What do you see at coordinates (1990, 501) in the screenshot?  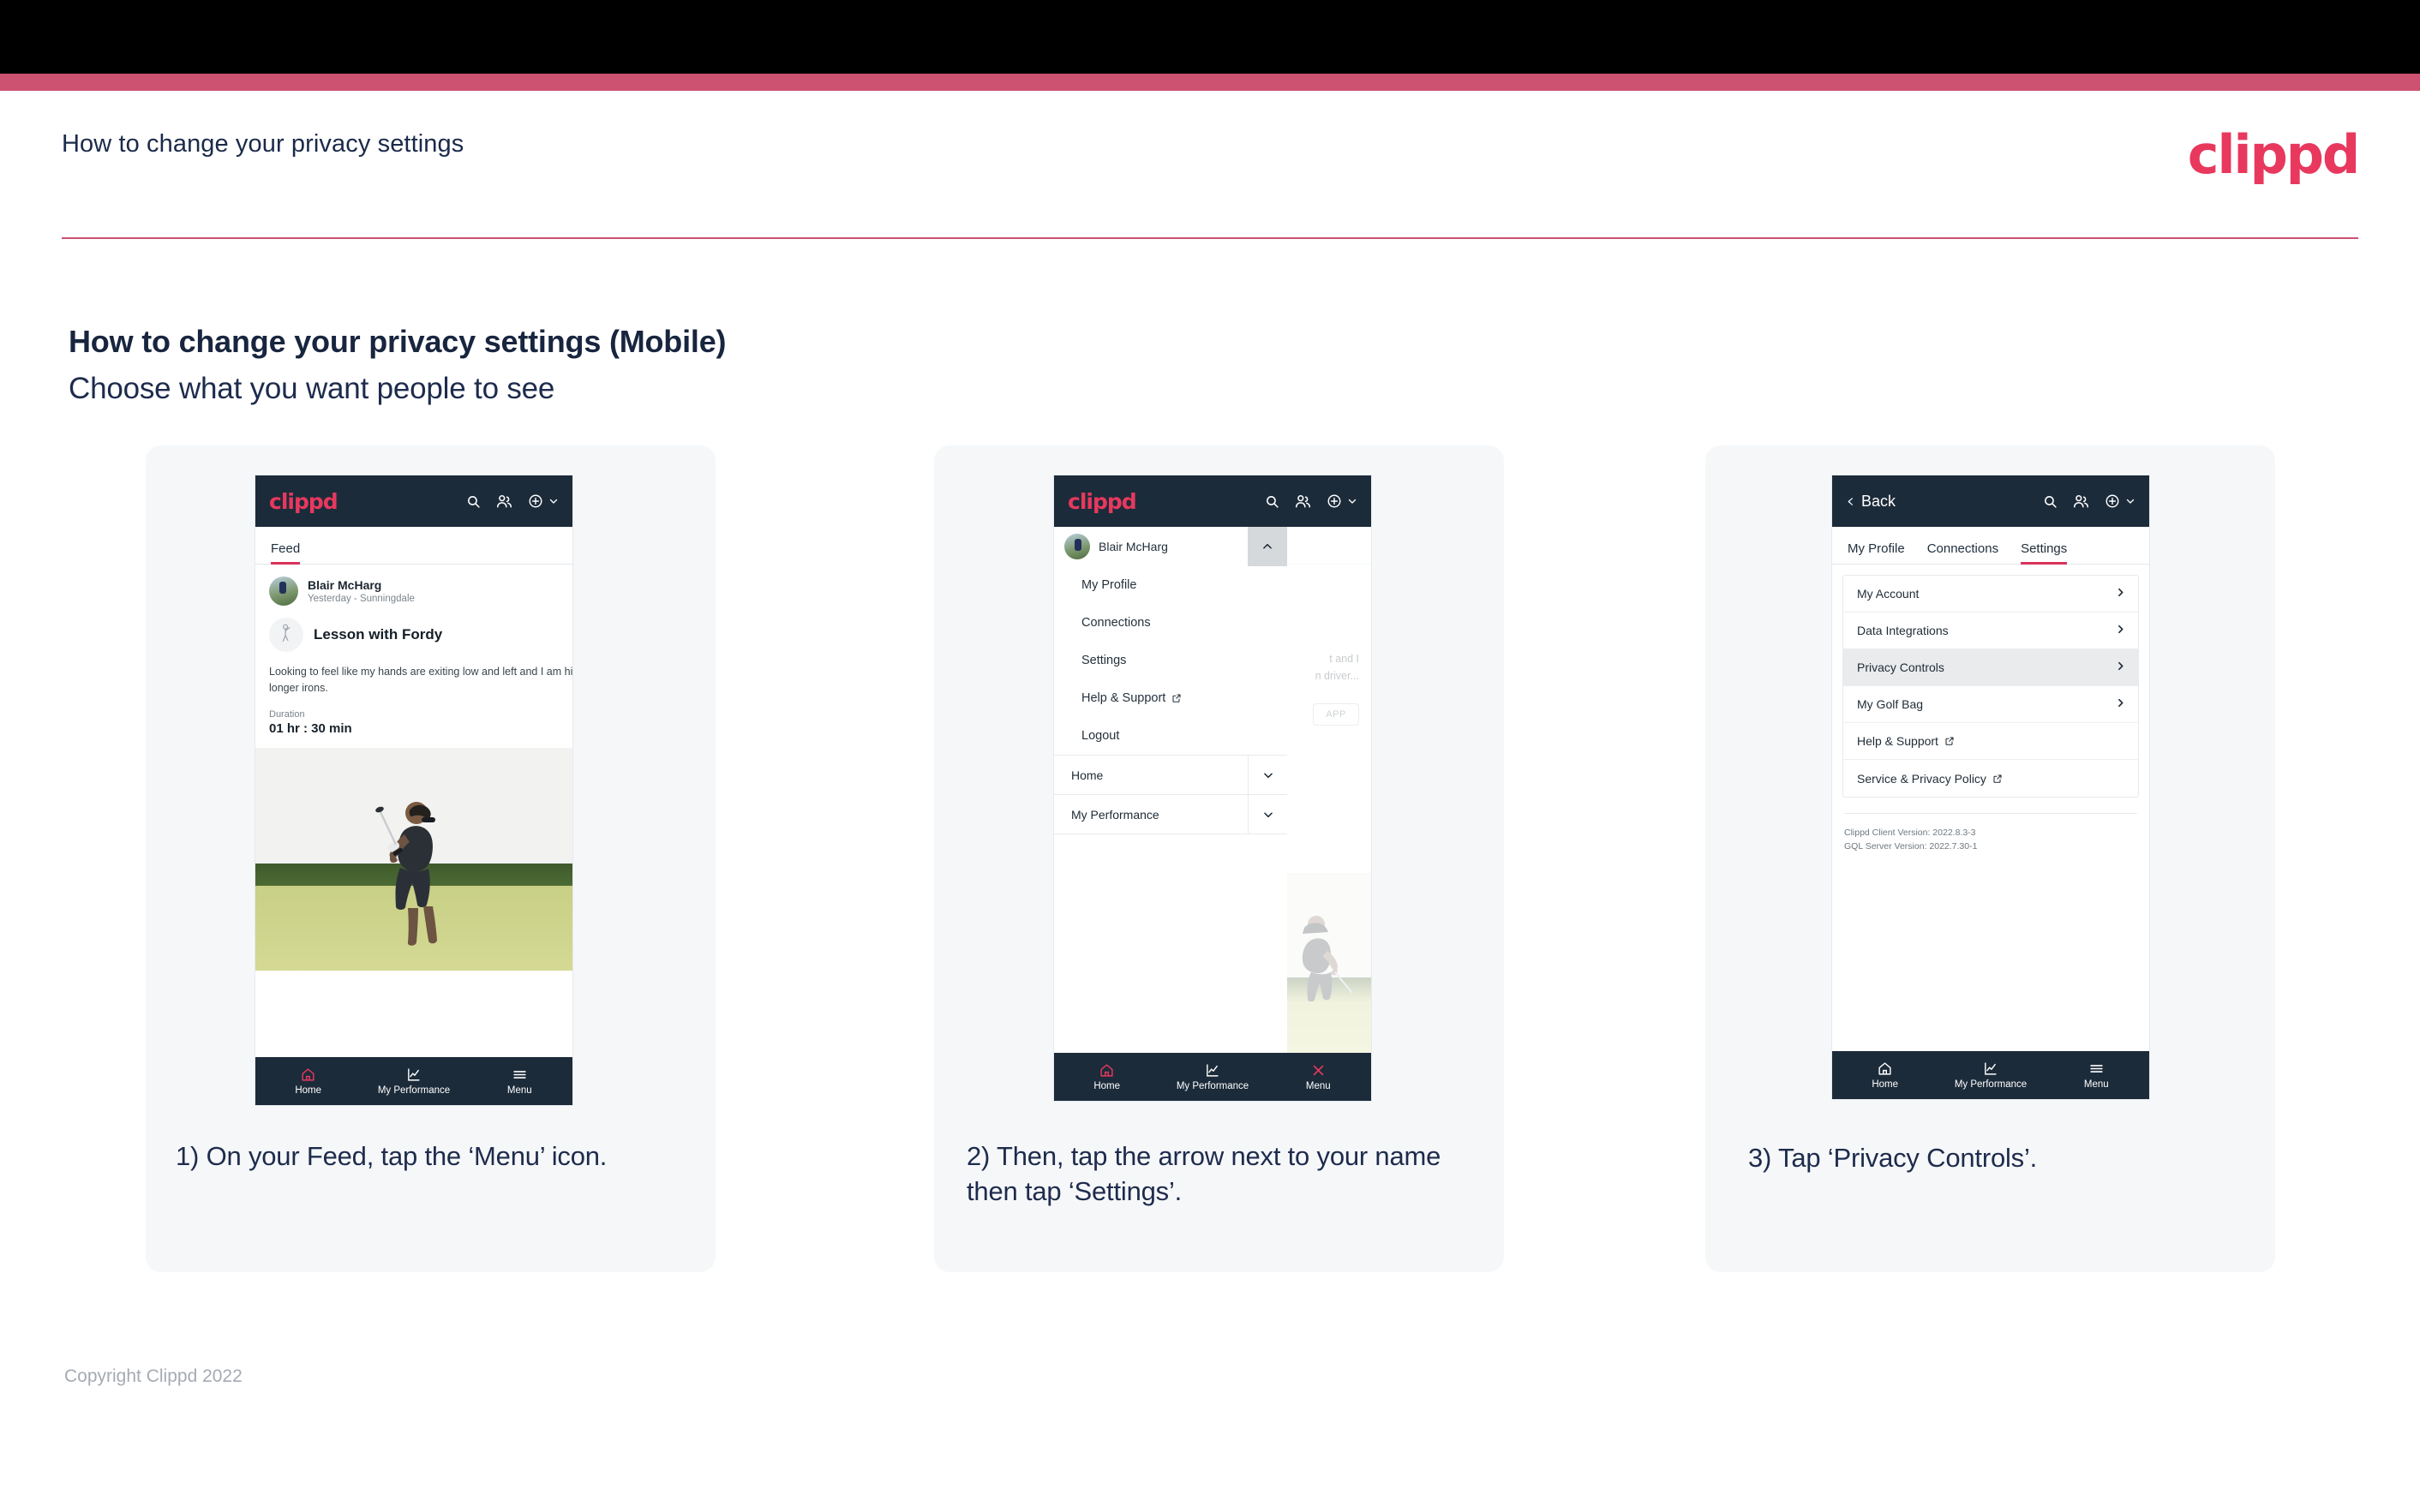 I see `phone3-appbar: Back` at bounding box center [1990, 501].